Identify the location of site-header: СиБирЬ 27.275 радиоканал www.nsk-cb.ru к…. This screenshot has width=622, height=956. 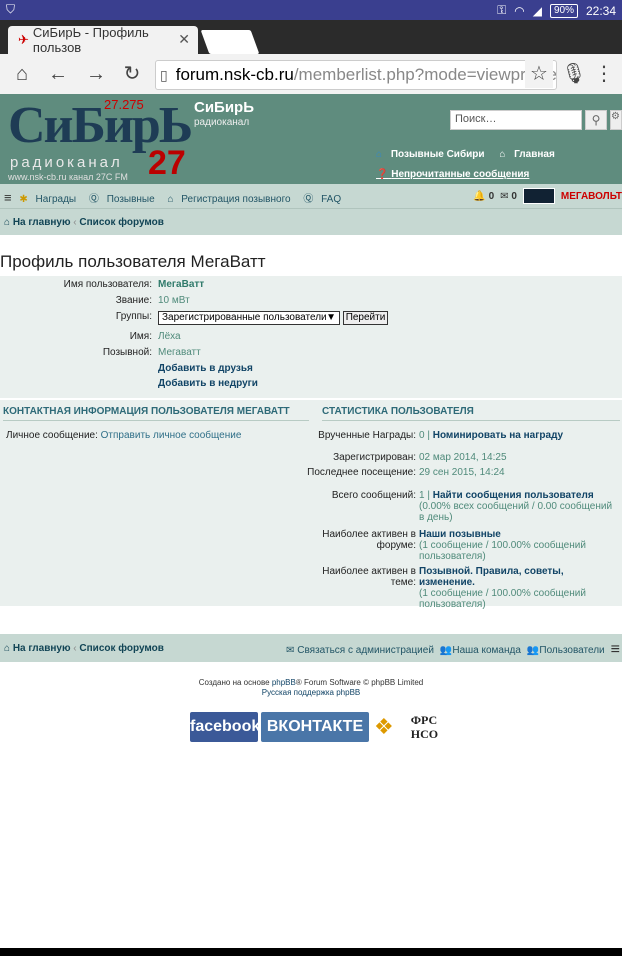
(311, 139).